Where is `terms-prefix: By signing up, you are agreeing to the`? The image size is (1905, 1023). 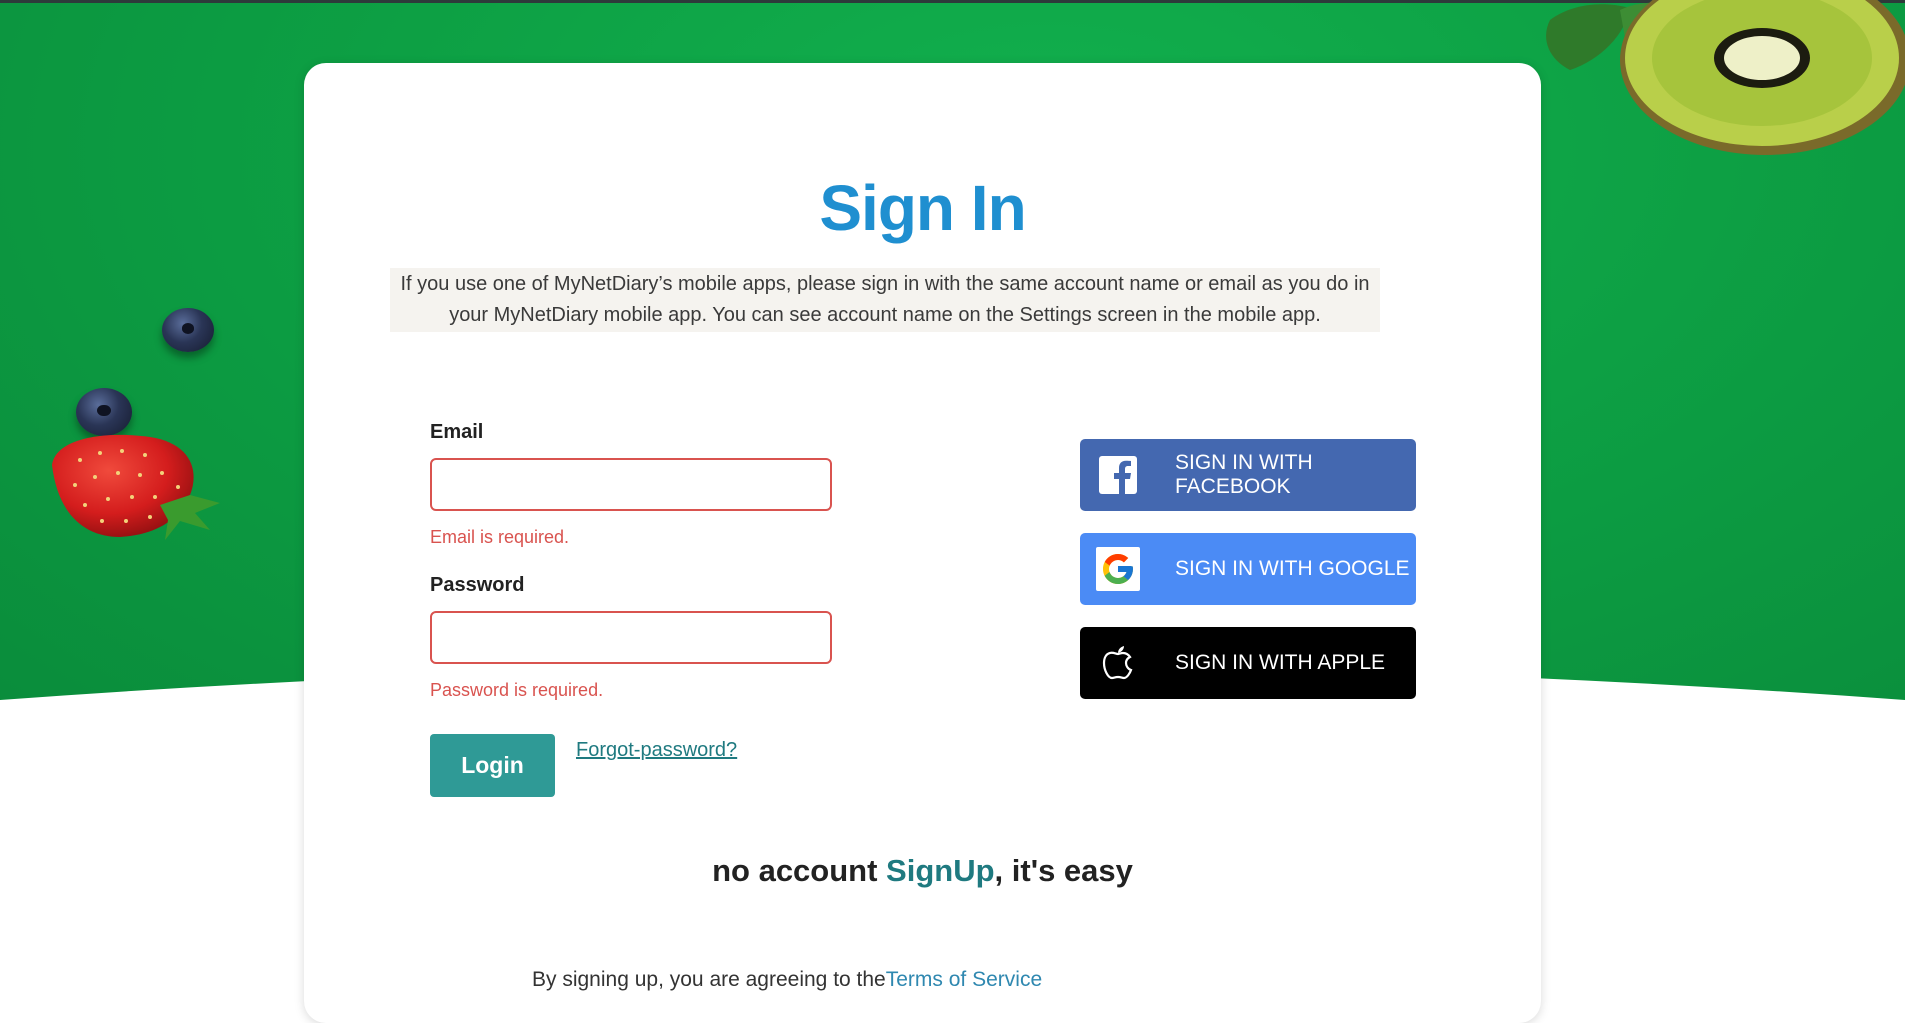
terms-prefix: By signing up, you are agreeing to the is located at coordinates (709, 979).